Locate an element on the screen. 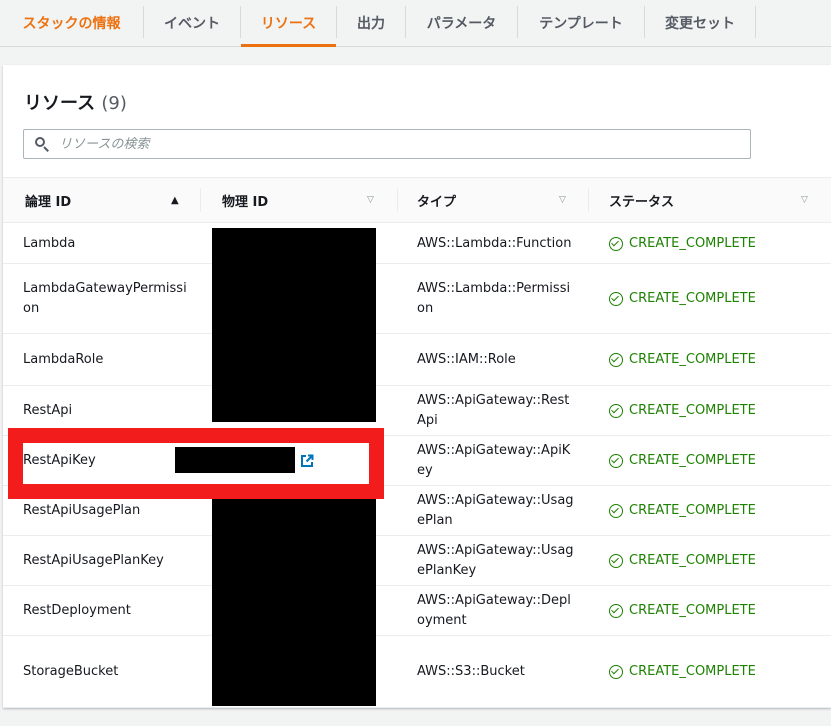  tab-parameters: パラメータ is located at coordinates (461, 23).